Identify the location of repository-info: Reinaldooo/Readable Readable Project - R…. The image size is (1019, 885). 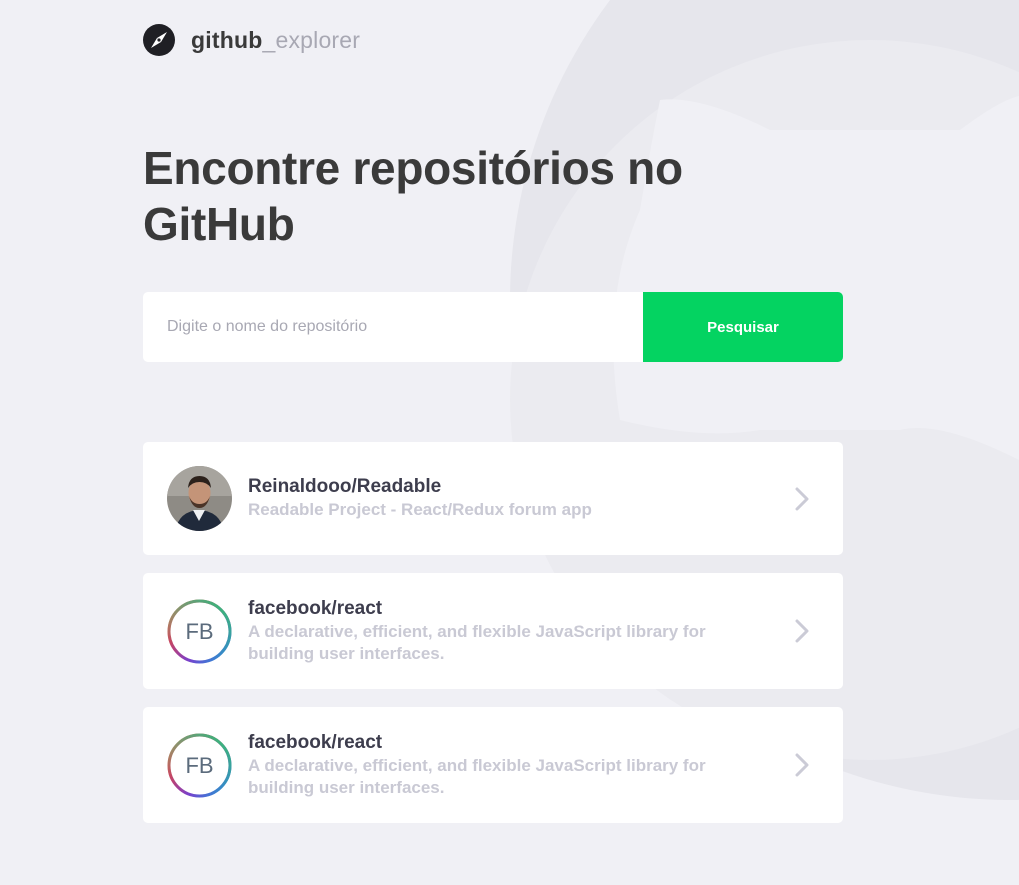
(510, 498).